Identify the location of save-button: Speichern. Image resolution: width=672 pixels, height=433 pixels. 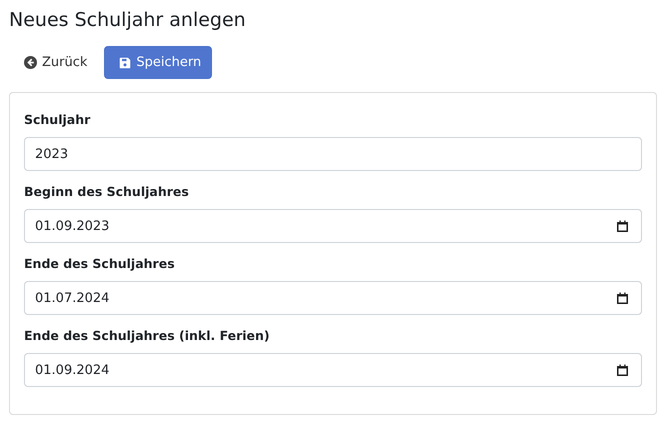
(158, 62).